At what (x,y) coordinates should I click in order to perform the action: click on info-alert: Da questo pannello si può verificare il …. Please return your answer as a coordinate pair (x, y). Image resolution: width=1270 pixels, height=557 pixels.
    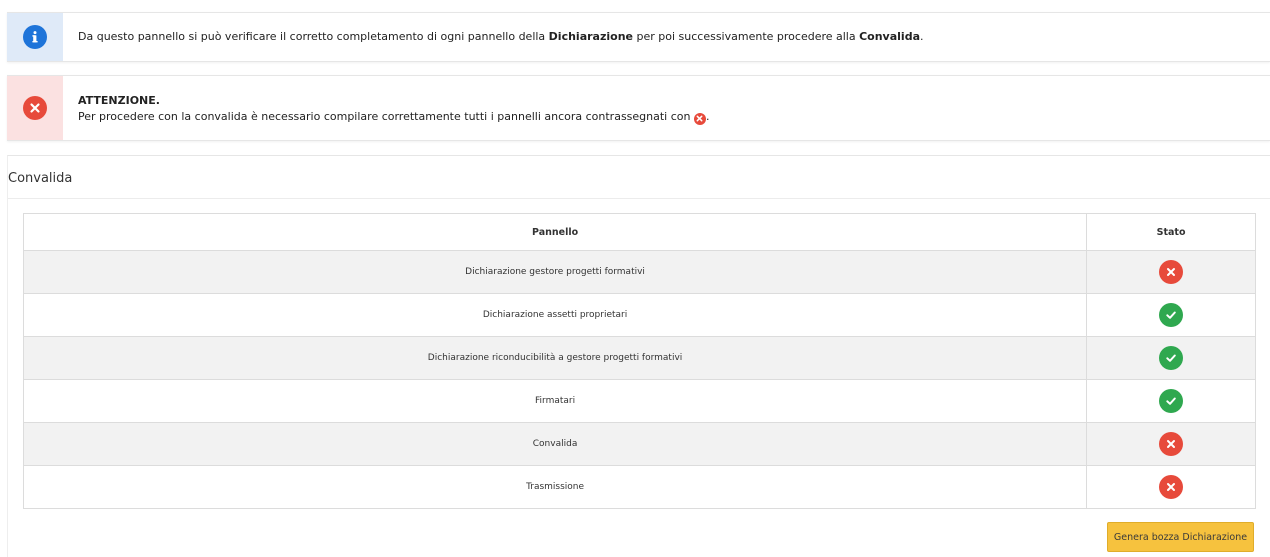
    Looking at the image, I should click on (638, 37).